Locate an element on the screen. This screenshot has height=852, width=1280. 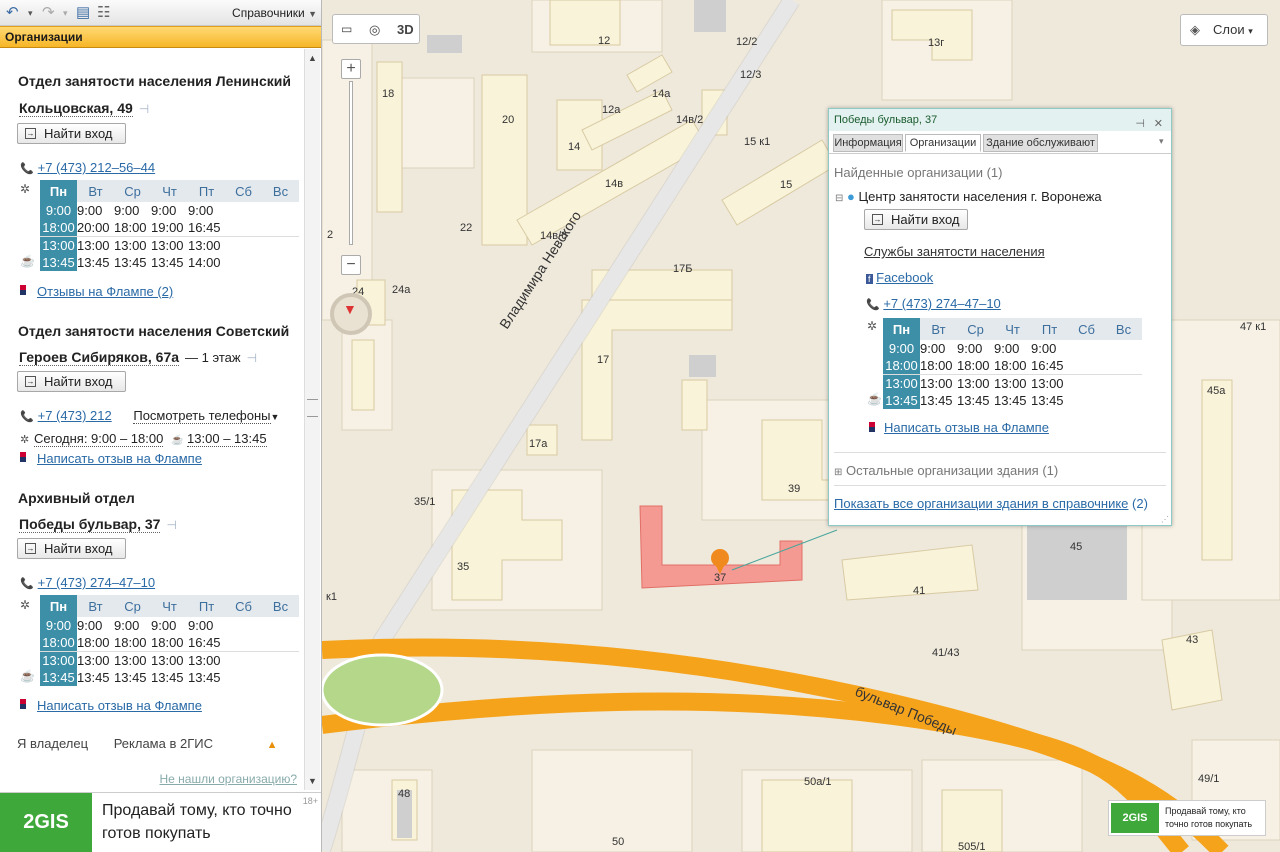
reviews-link: Отзывы на Флампе (2) is located at coordinates (105, 291).